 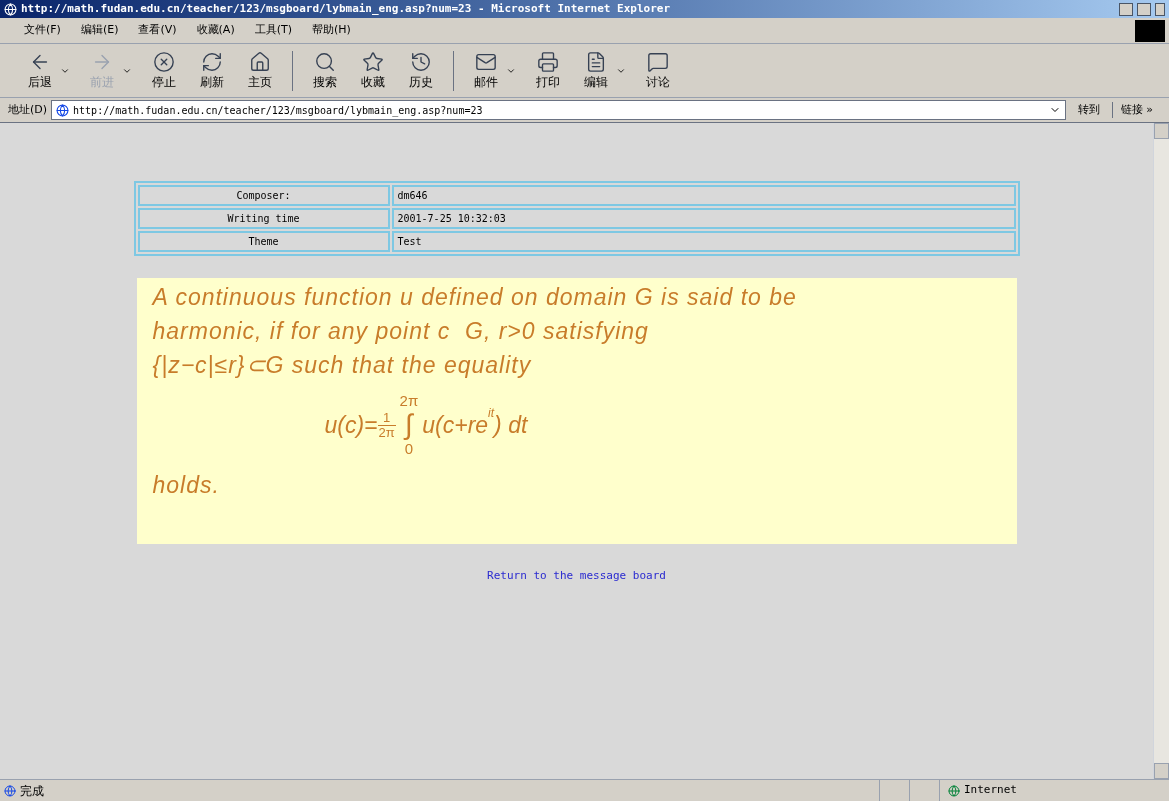 What do you see at coordinates (475, 297) in the screenshot?
I see `message-text: A continuous function u defined on domain G is said to be` at bounding box center [475, 297].